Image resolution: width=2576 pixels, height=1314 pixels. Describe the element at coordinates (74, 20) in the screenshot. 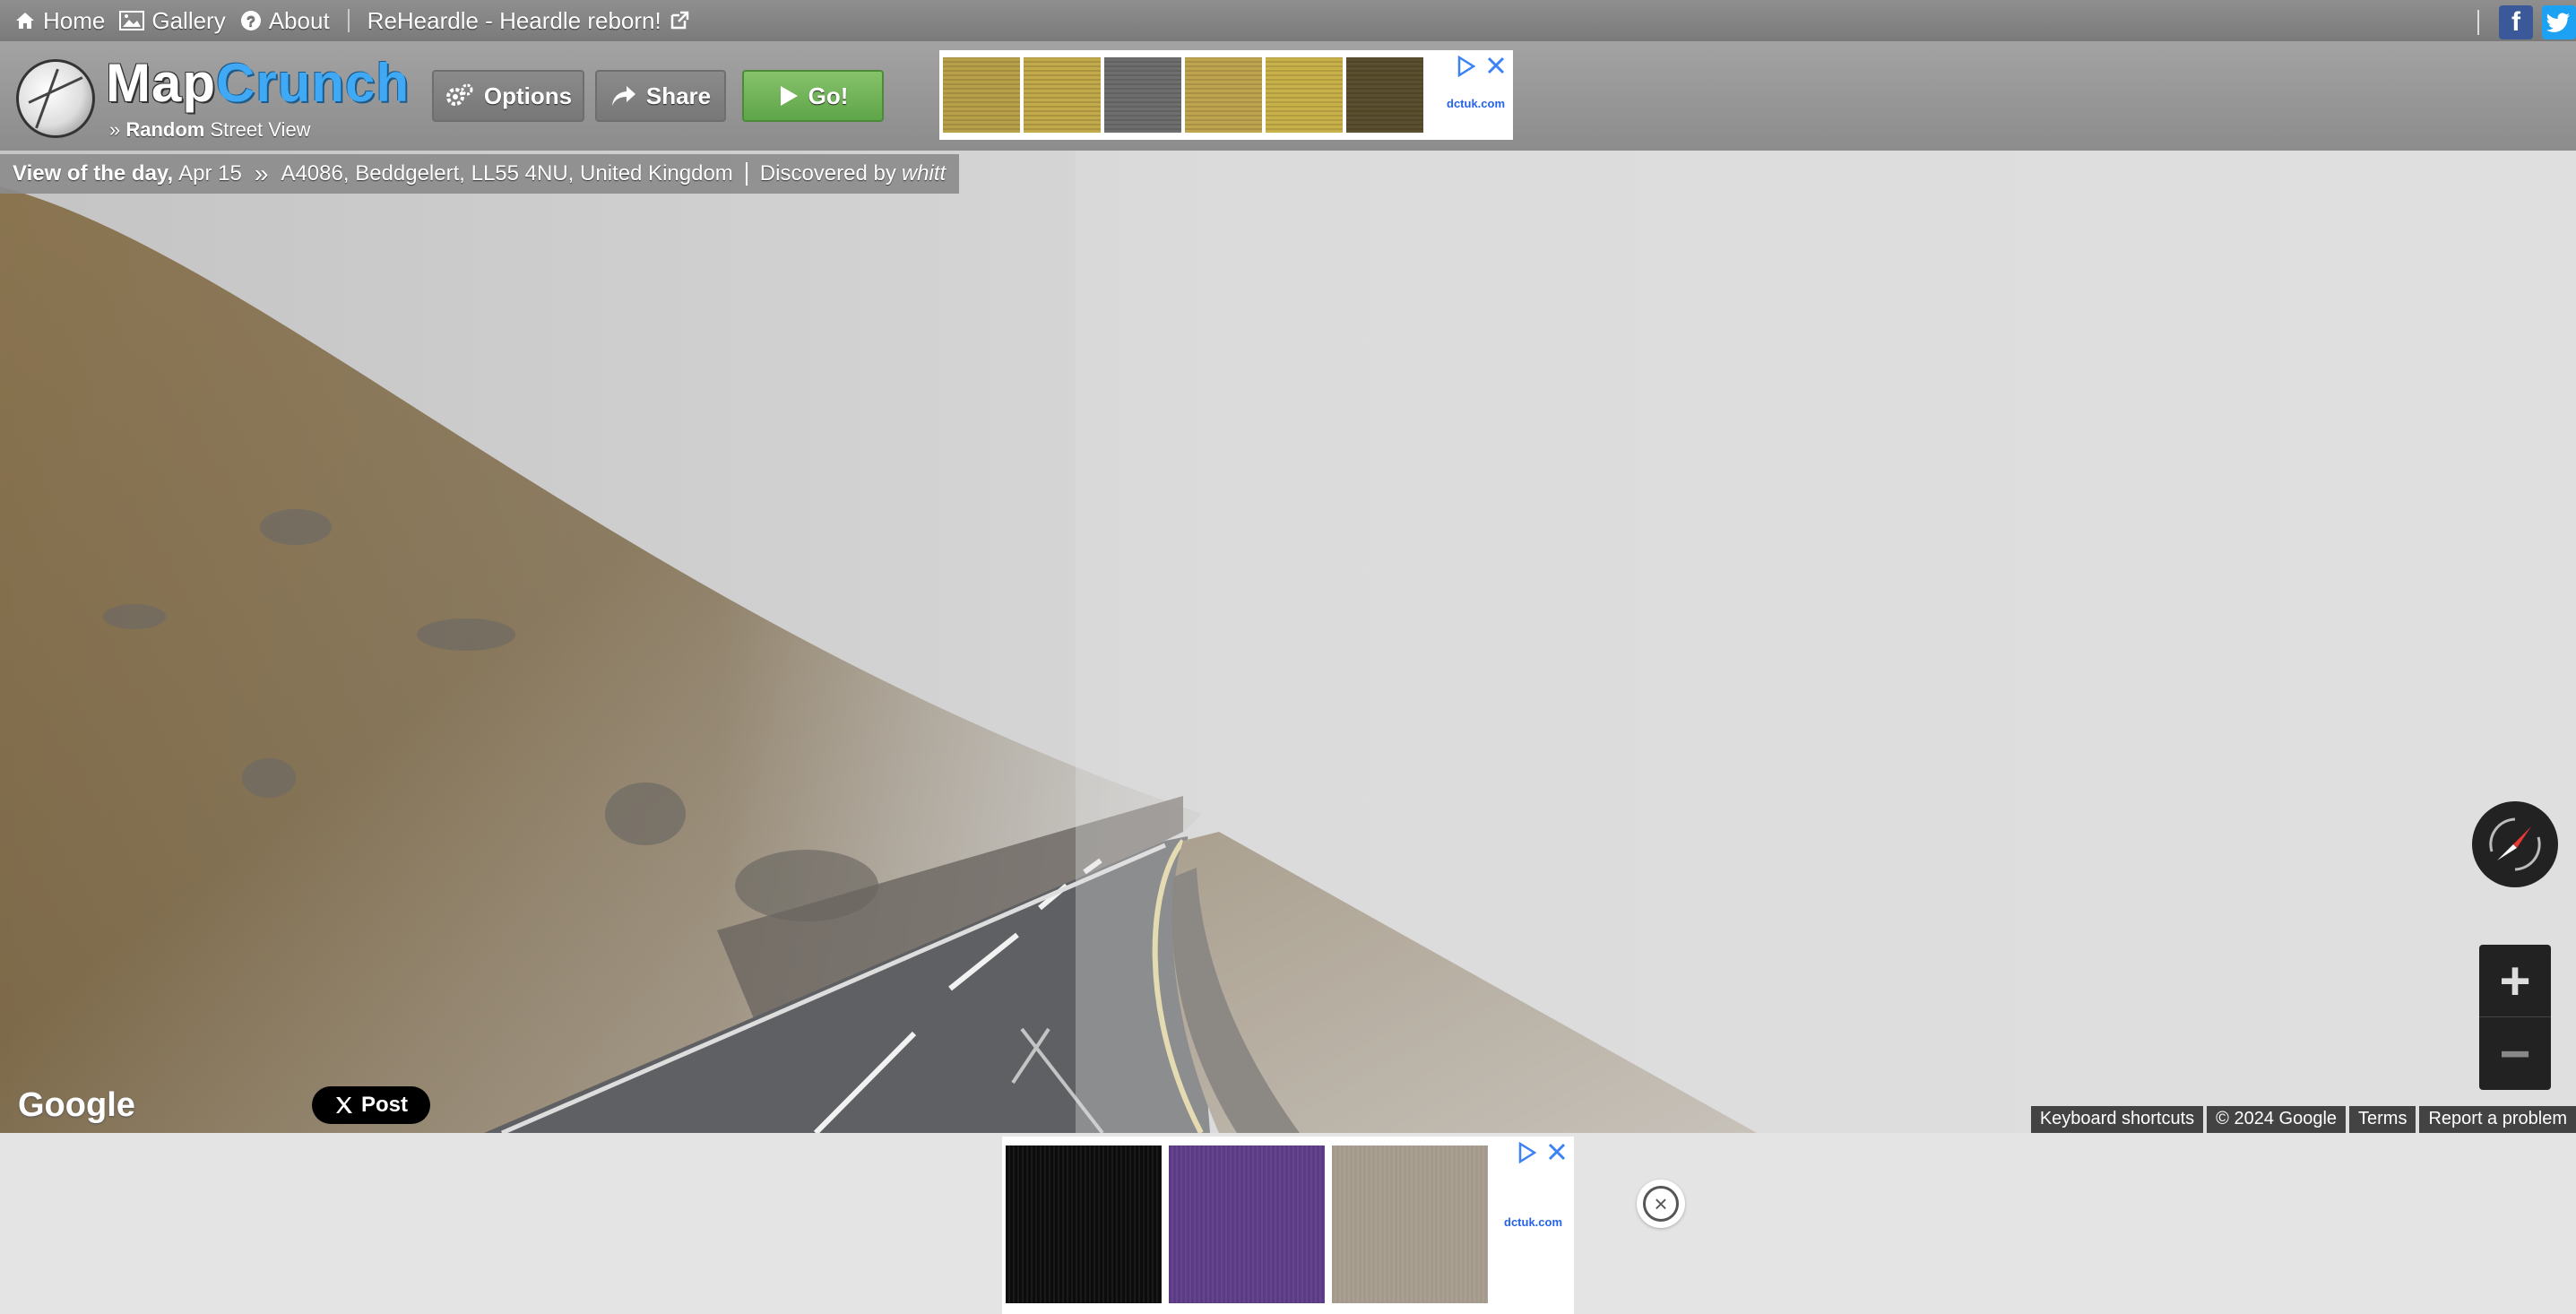

I see `nav-home-label: Home` at that location.